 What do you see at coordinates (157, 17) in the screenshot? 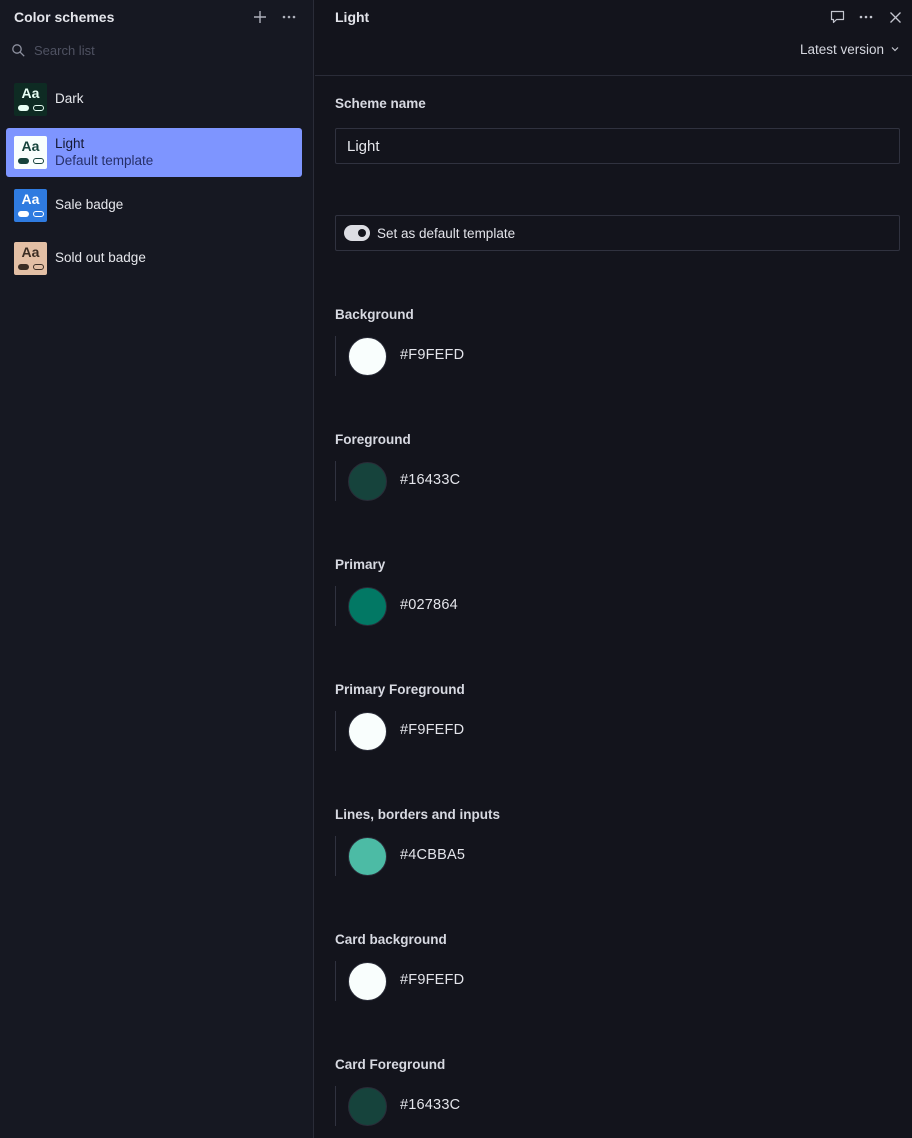
I see `sidebar-header: Color schemes` at bounding box center [157, 17].